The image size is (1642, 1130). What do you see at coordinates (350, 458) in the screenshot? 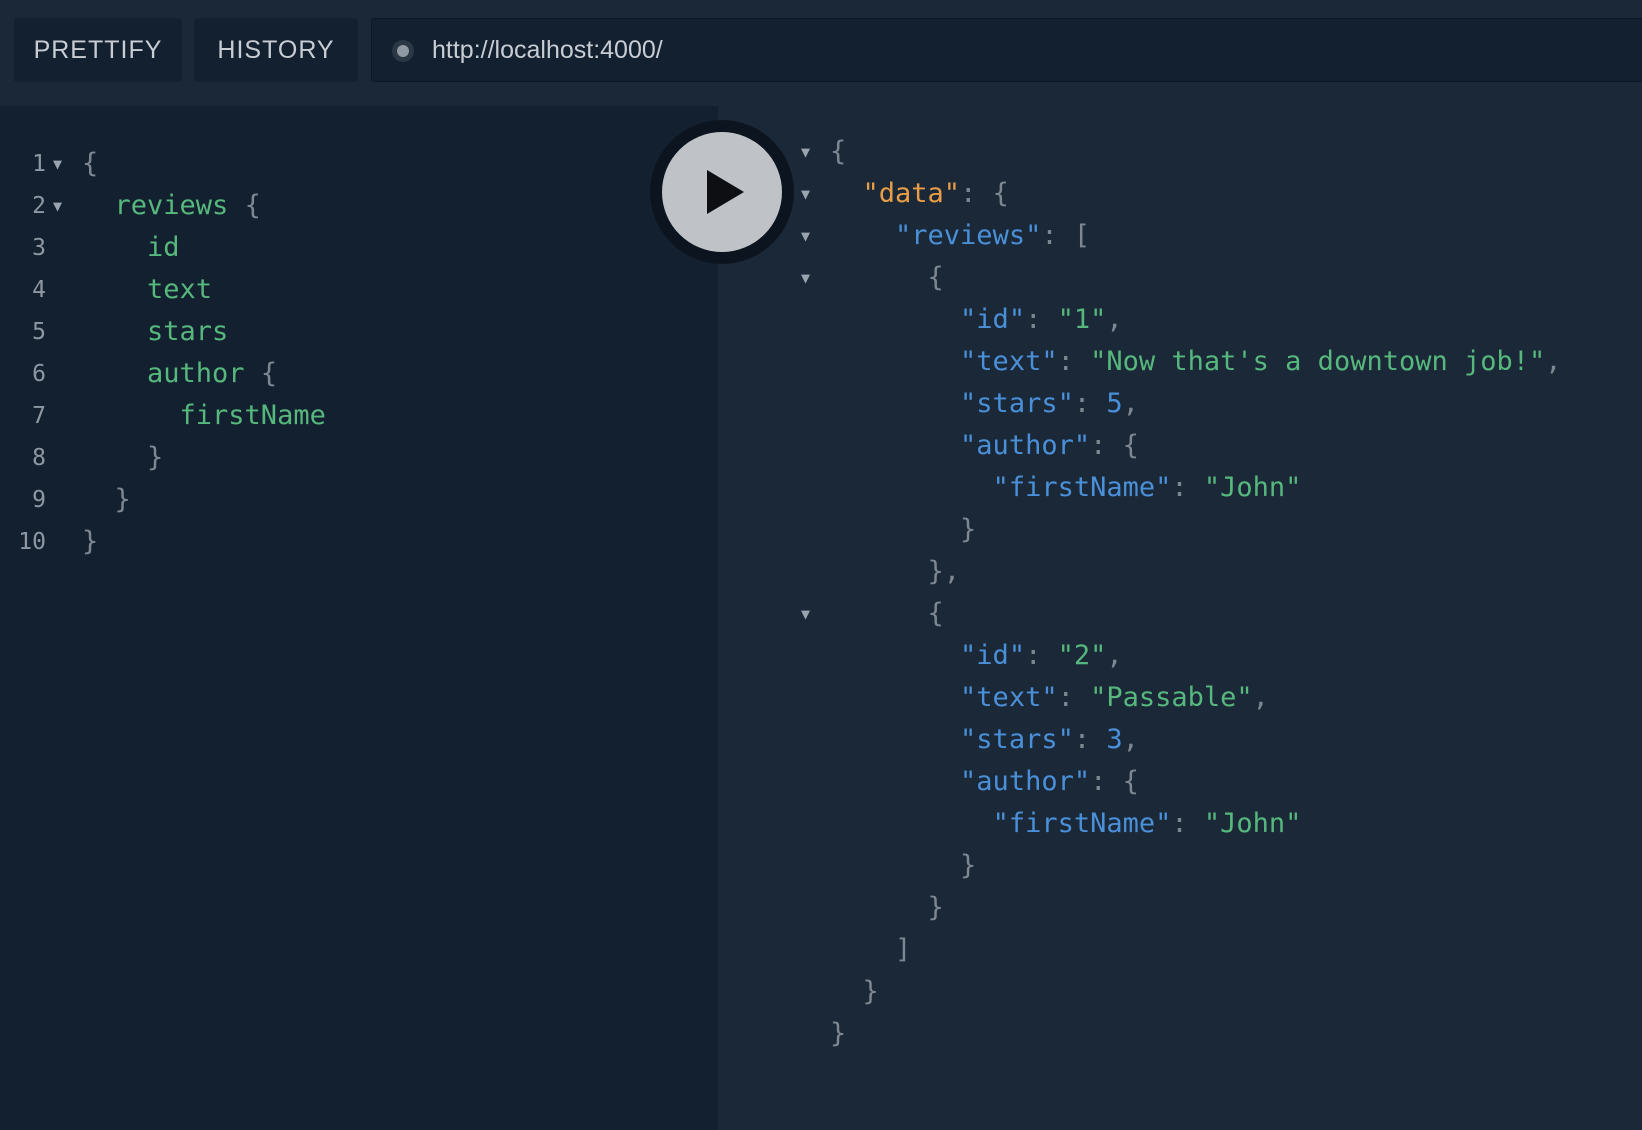
I see `editor-line: 8 }` at bounding box center [350, 458].